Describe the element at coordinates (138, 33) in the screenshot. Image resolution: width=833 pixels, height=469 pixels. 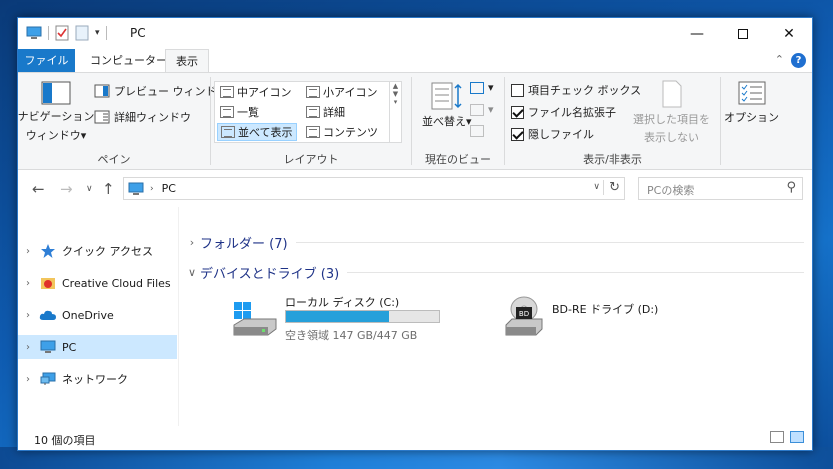
I see `window-title: PC` at that location.